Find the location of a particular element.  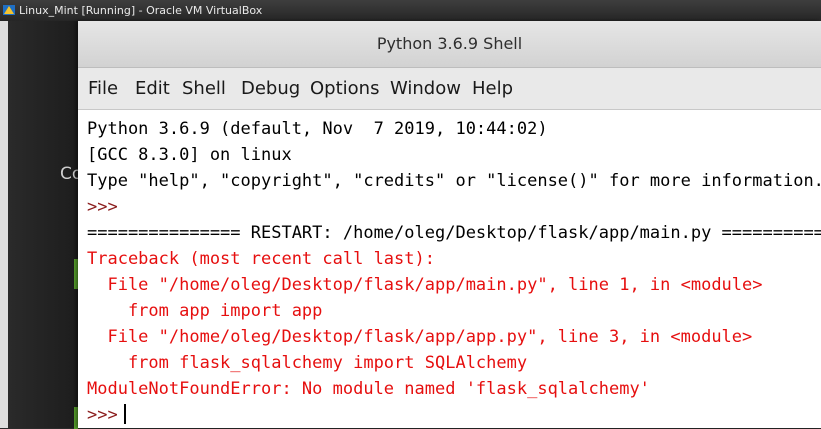

menu-window: Window is located at coordinates (425, 88).